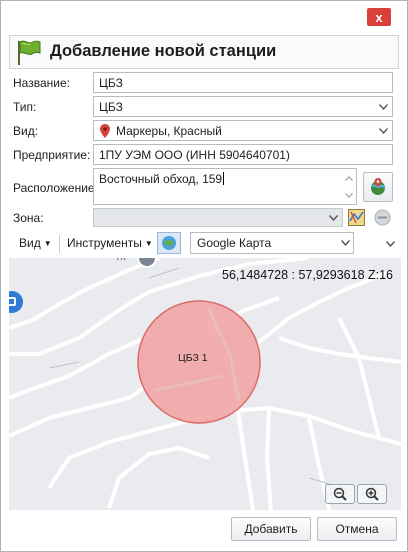 The image size is (408, 552). Describe the element at coordinates (225, 186) in the screenshot. I see `location-textarea: Восточный обход, 159` at that location.